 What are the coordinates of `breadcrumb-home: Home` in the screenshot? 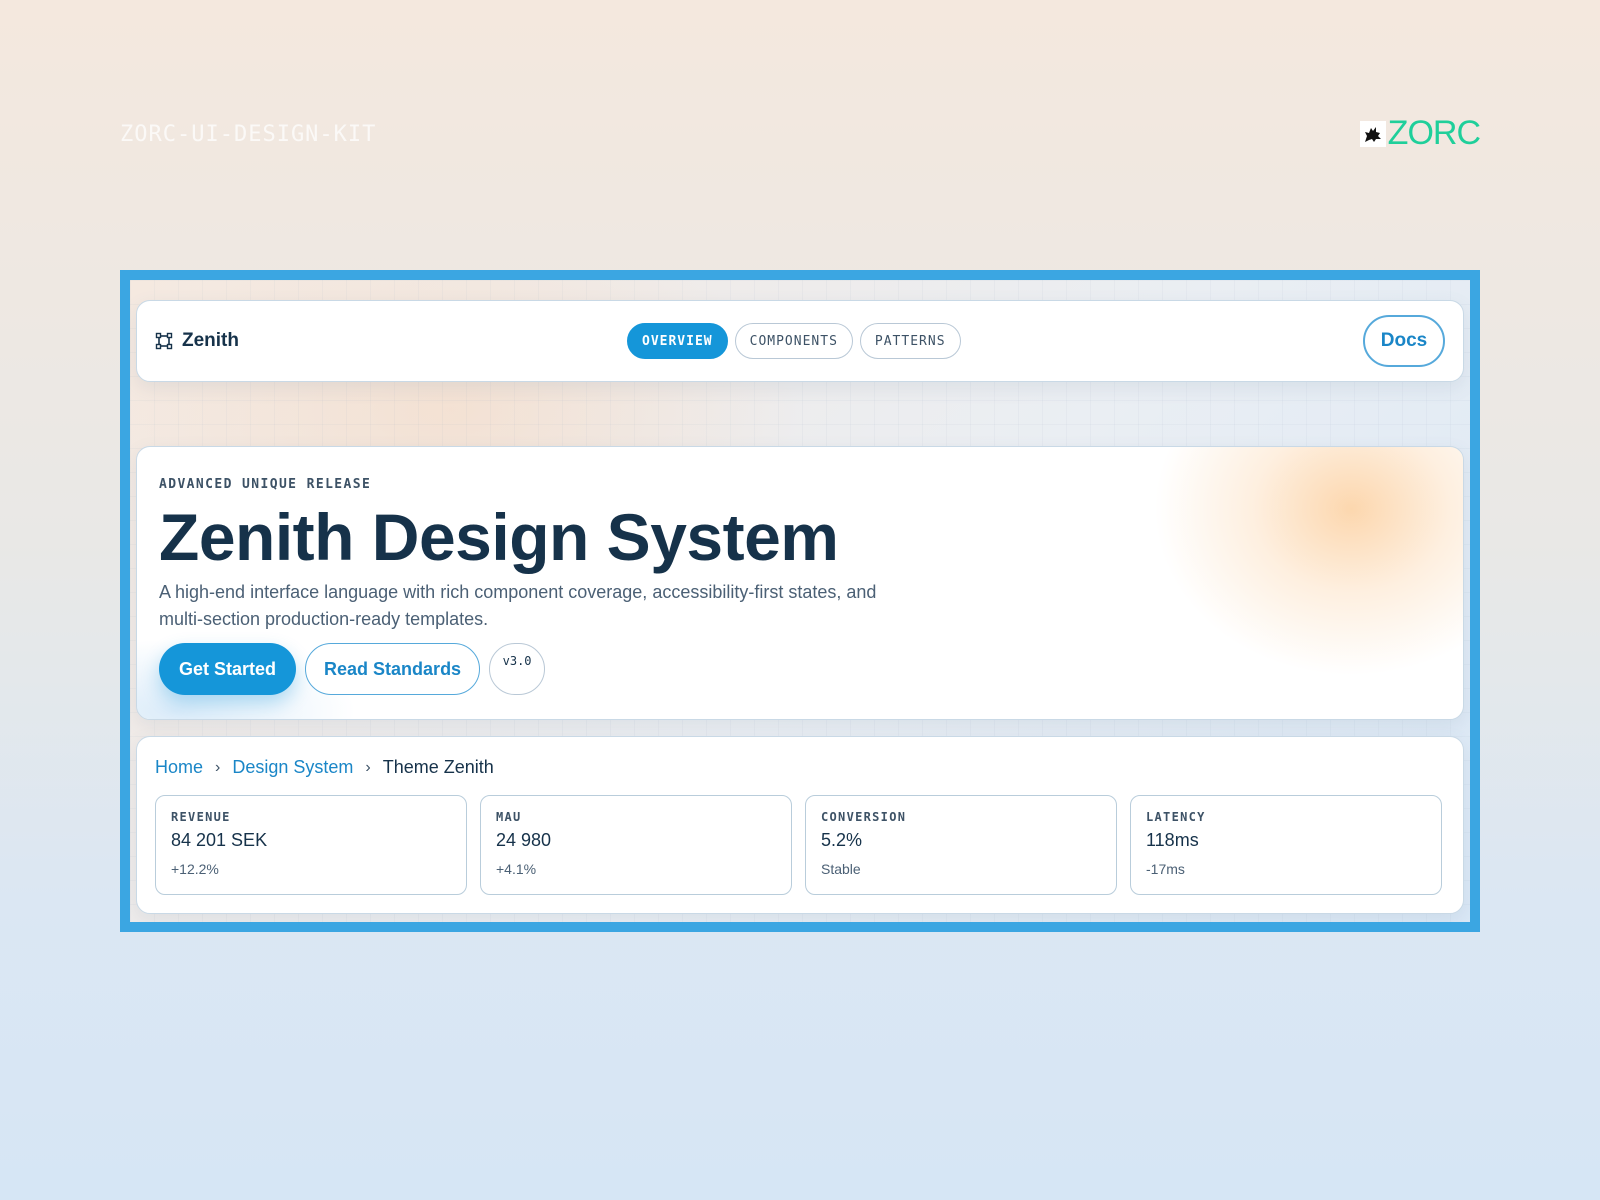 It's located at (179, 767).